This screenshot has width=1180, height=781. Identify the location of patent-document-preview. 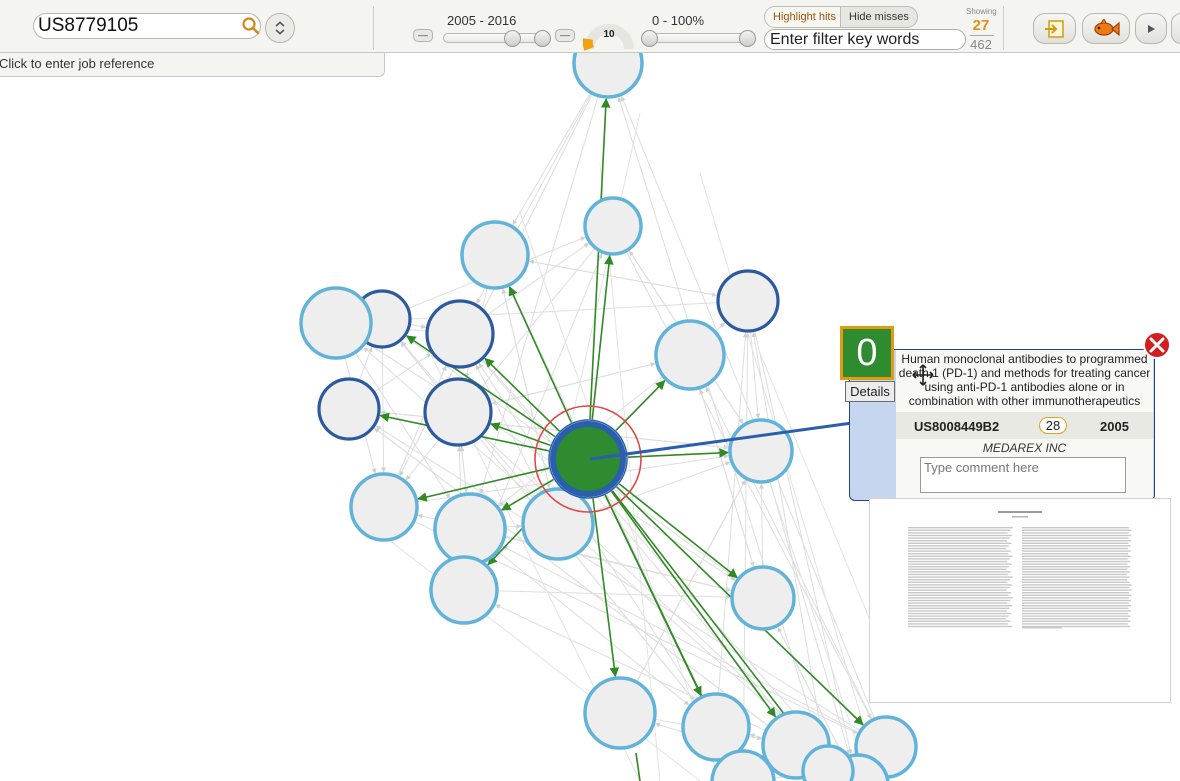
(1020, 600).